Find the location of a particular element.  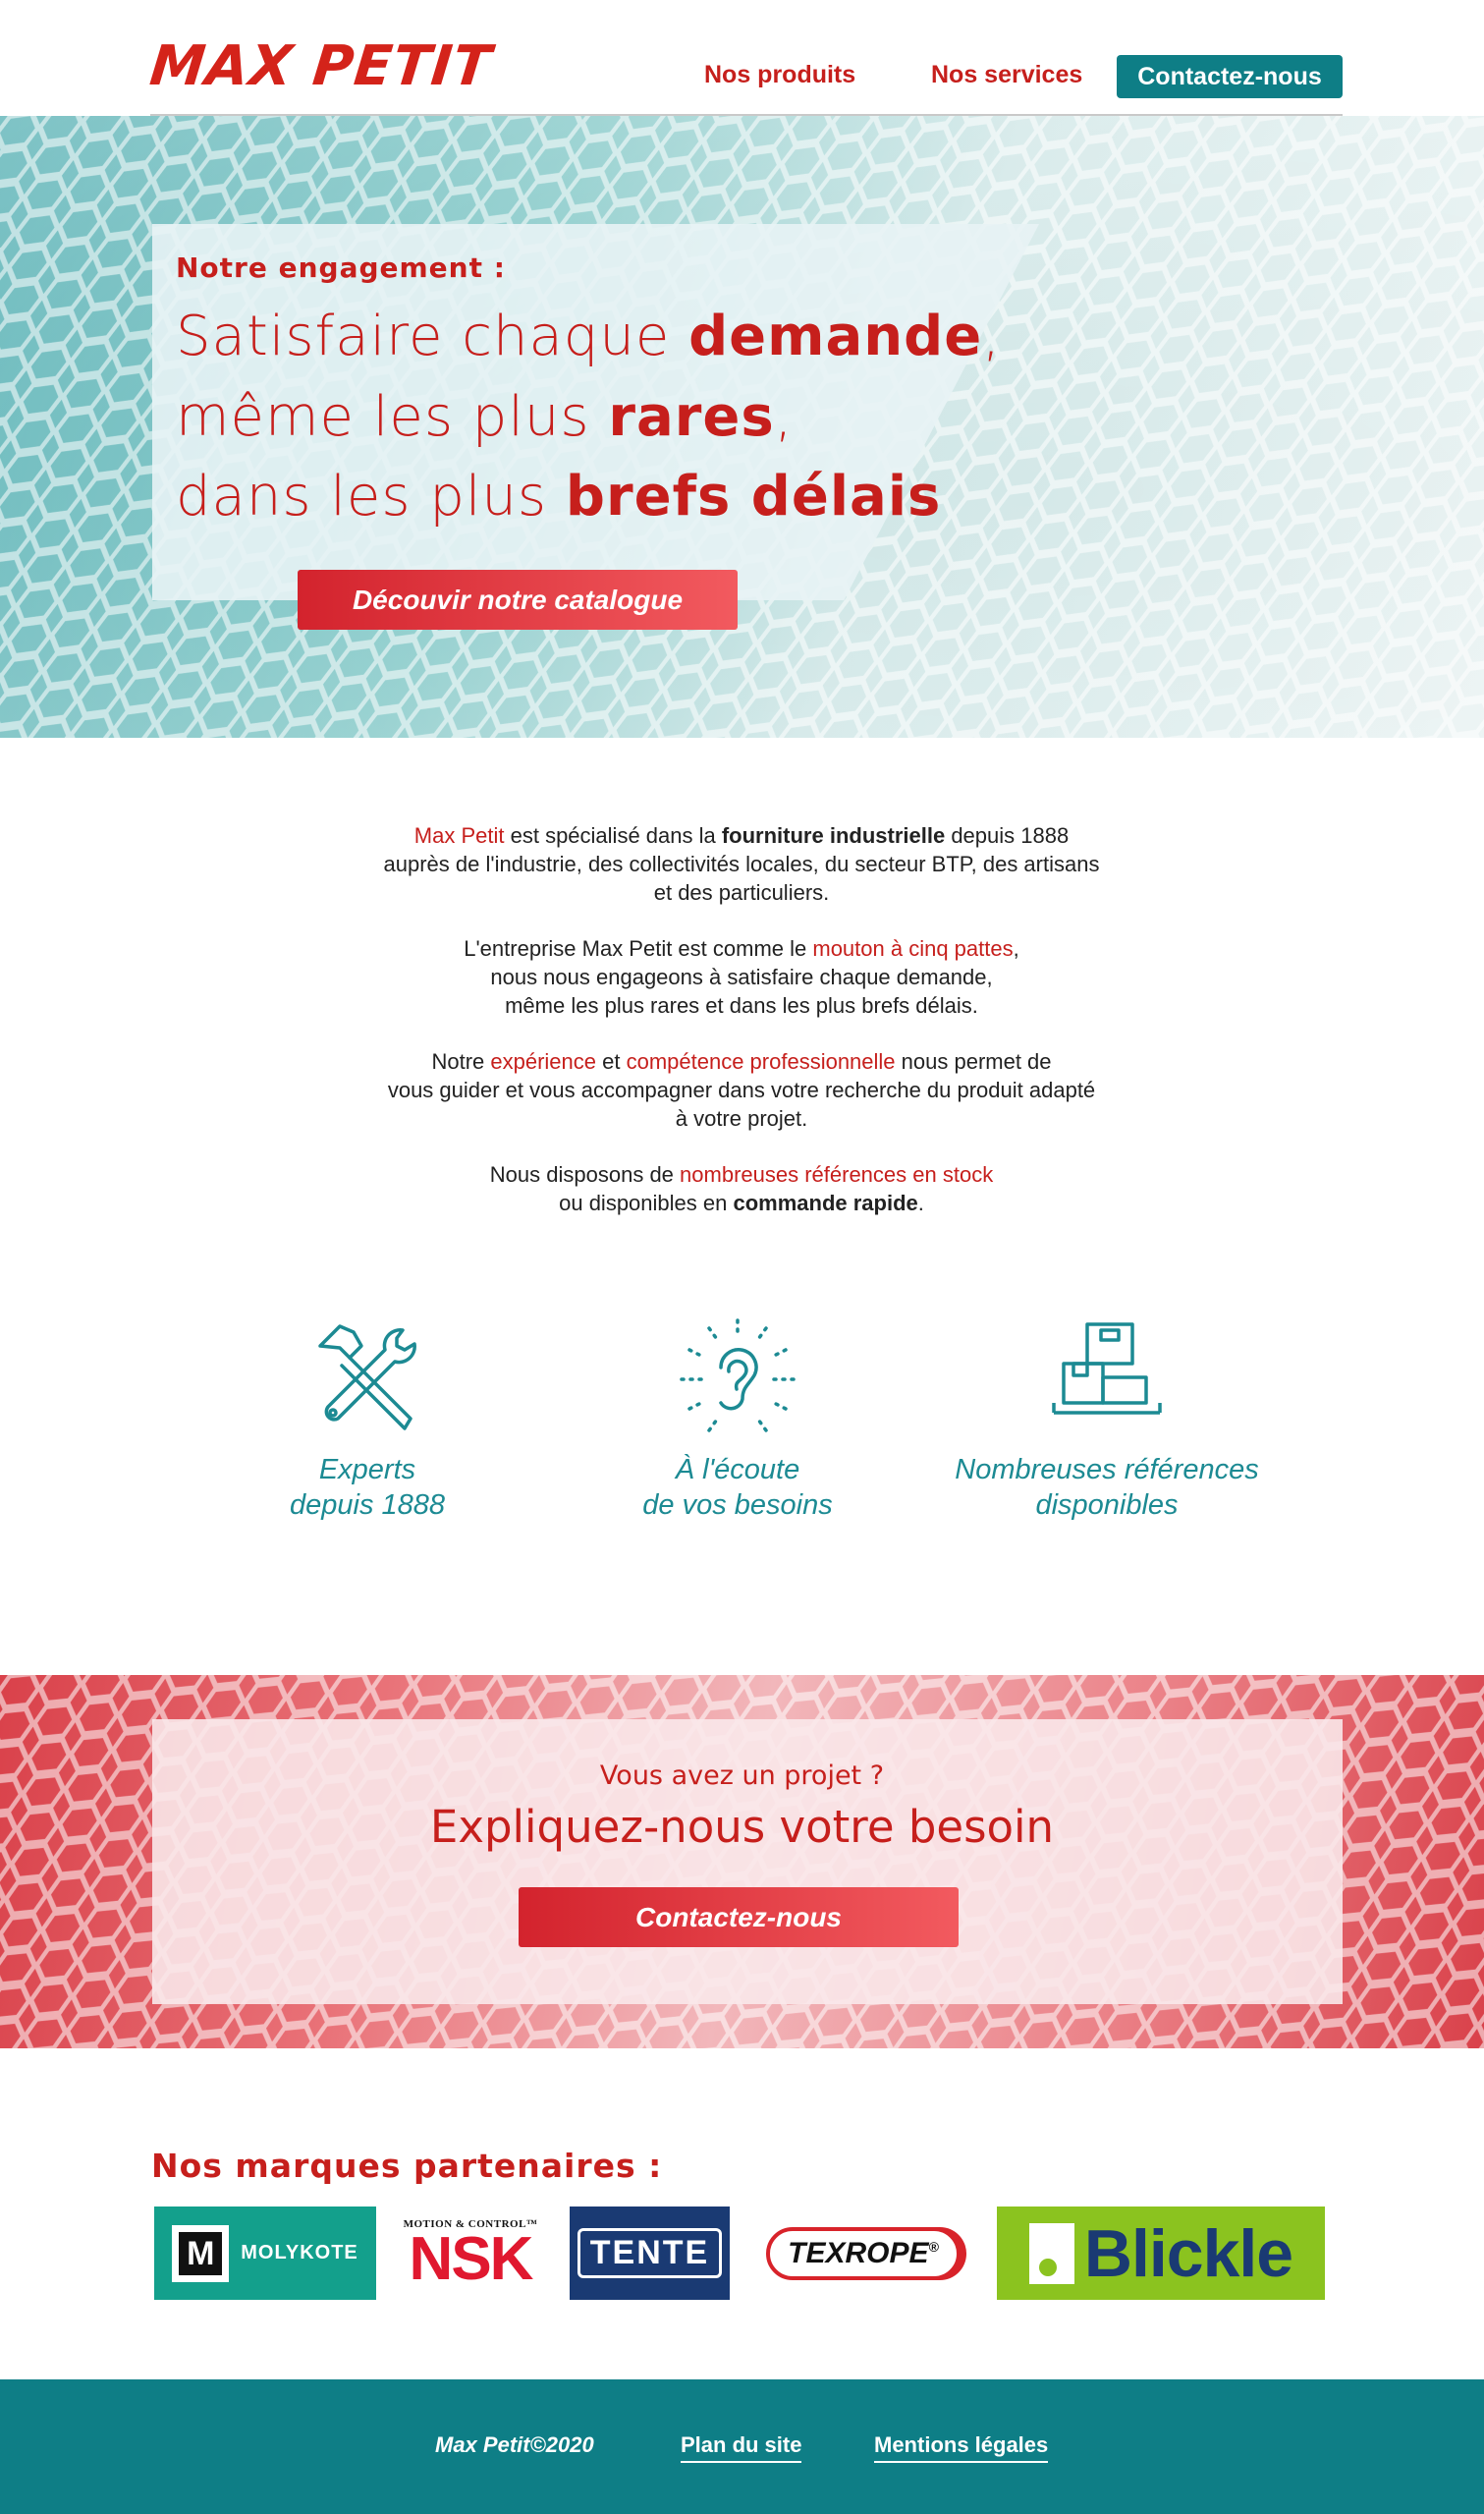

brand-logo-blickle: Blickle is located at coordinates (1161, 2253).